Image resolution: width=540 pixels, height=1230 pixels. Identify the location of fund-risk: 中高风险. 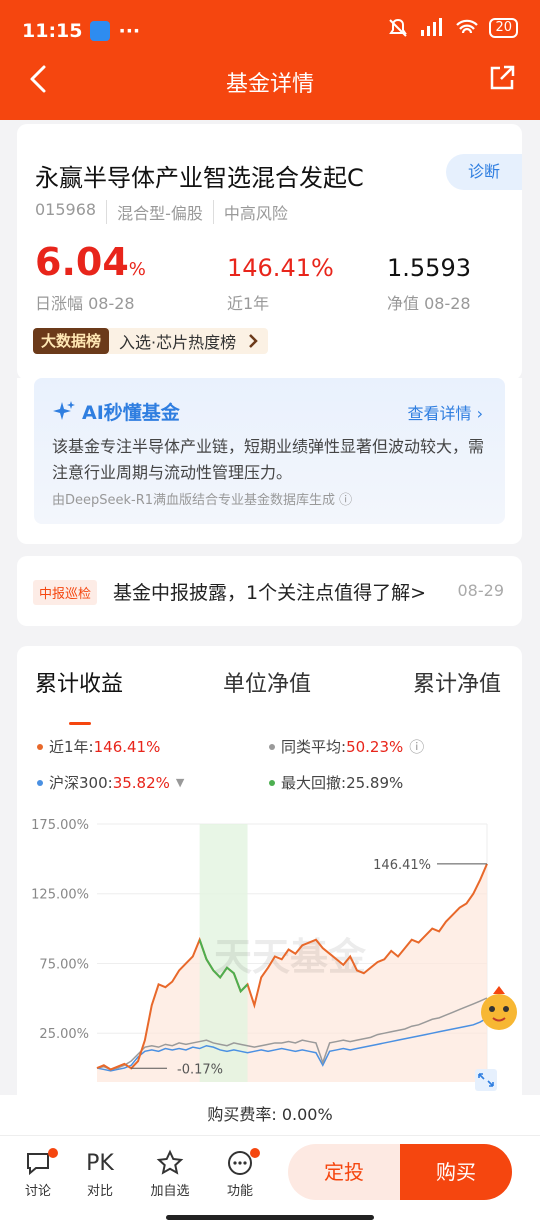
(255, 213).